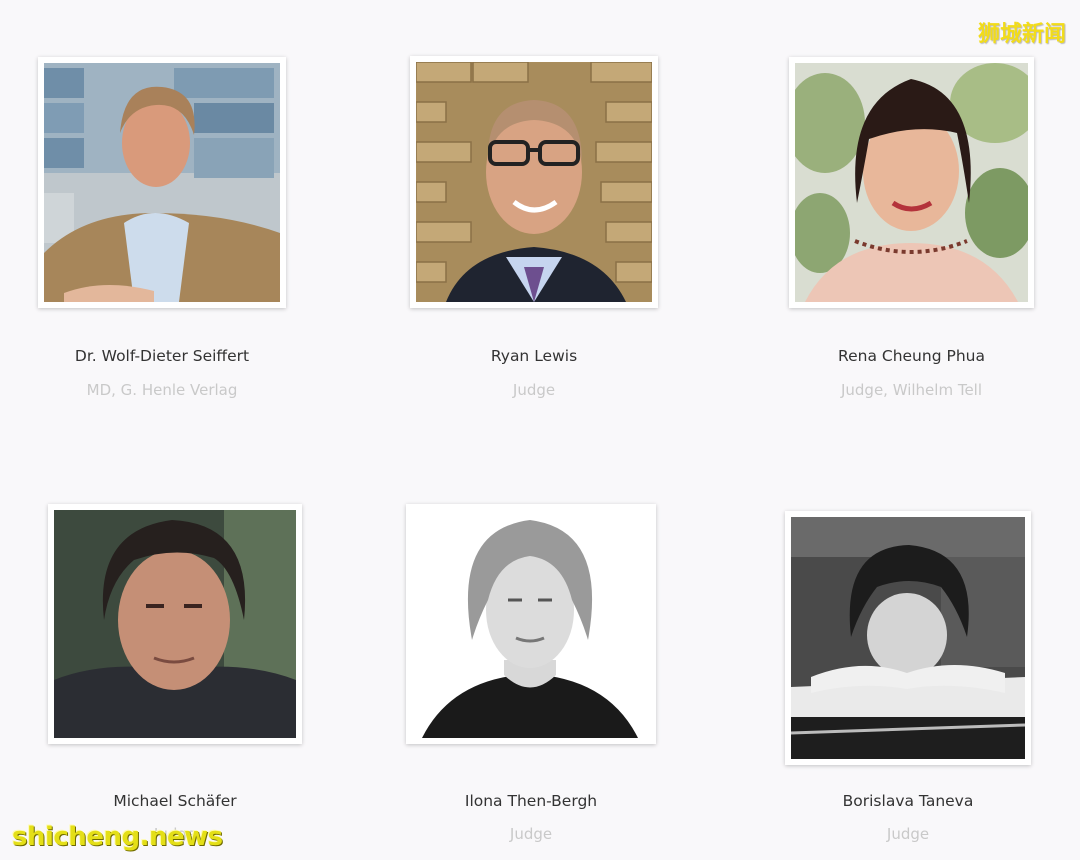 Image resolution: width=1080 pixels, height=860 pixels. What do you see at coordinates (162, 182) in the screenshot?
I see `judge-photo-seiffert` at bounding box center [162, 182].